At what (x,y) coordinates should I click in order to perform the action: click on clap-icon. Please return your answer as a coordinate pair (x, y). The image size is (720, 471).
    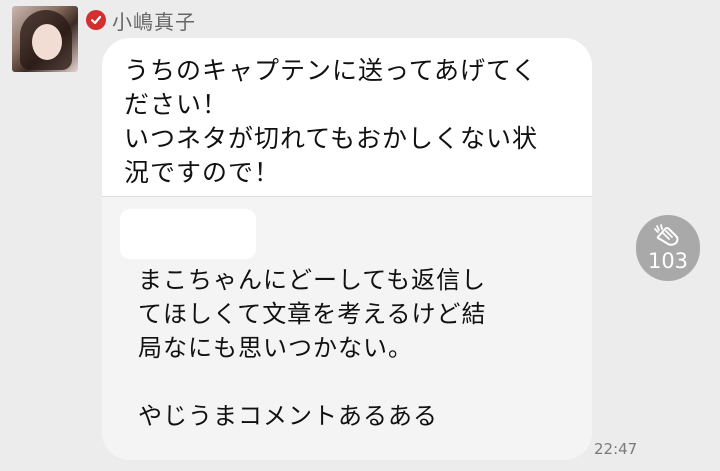
    Looking at the image, I should click on (666, 235).